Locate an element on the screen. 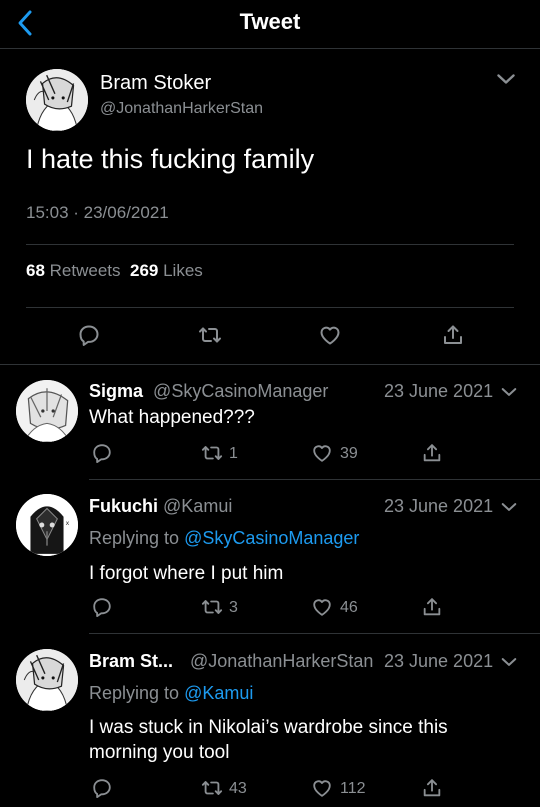 The height and width of the screenshot is (807, 540). reply-author-handle: @SkyCasinoManager is located at coordinates (240, 391).